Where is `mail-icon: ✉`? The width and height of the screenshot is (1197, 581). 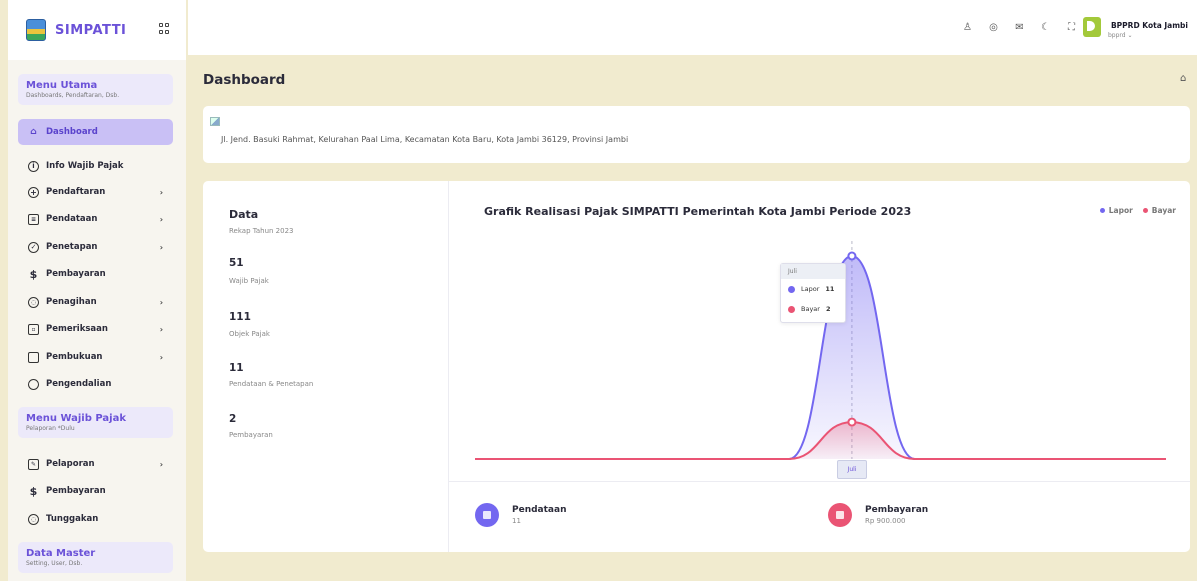
mail-icon: ✉ is located at coordinates (1019, 27).